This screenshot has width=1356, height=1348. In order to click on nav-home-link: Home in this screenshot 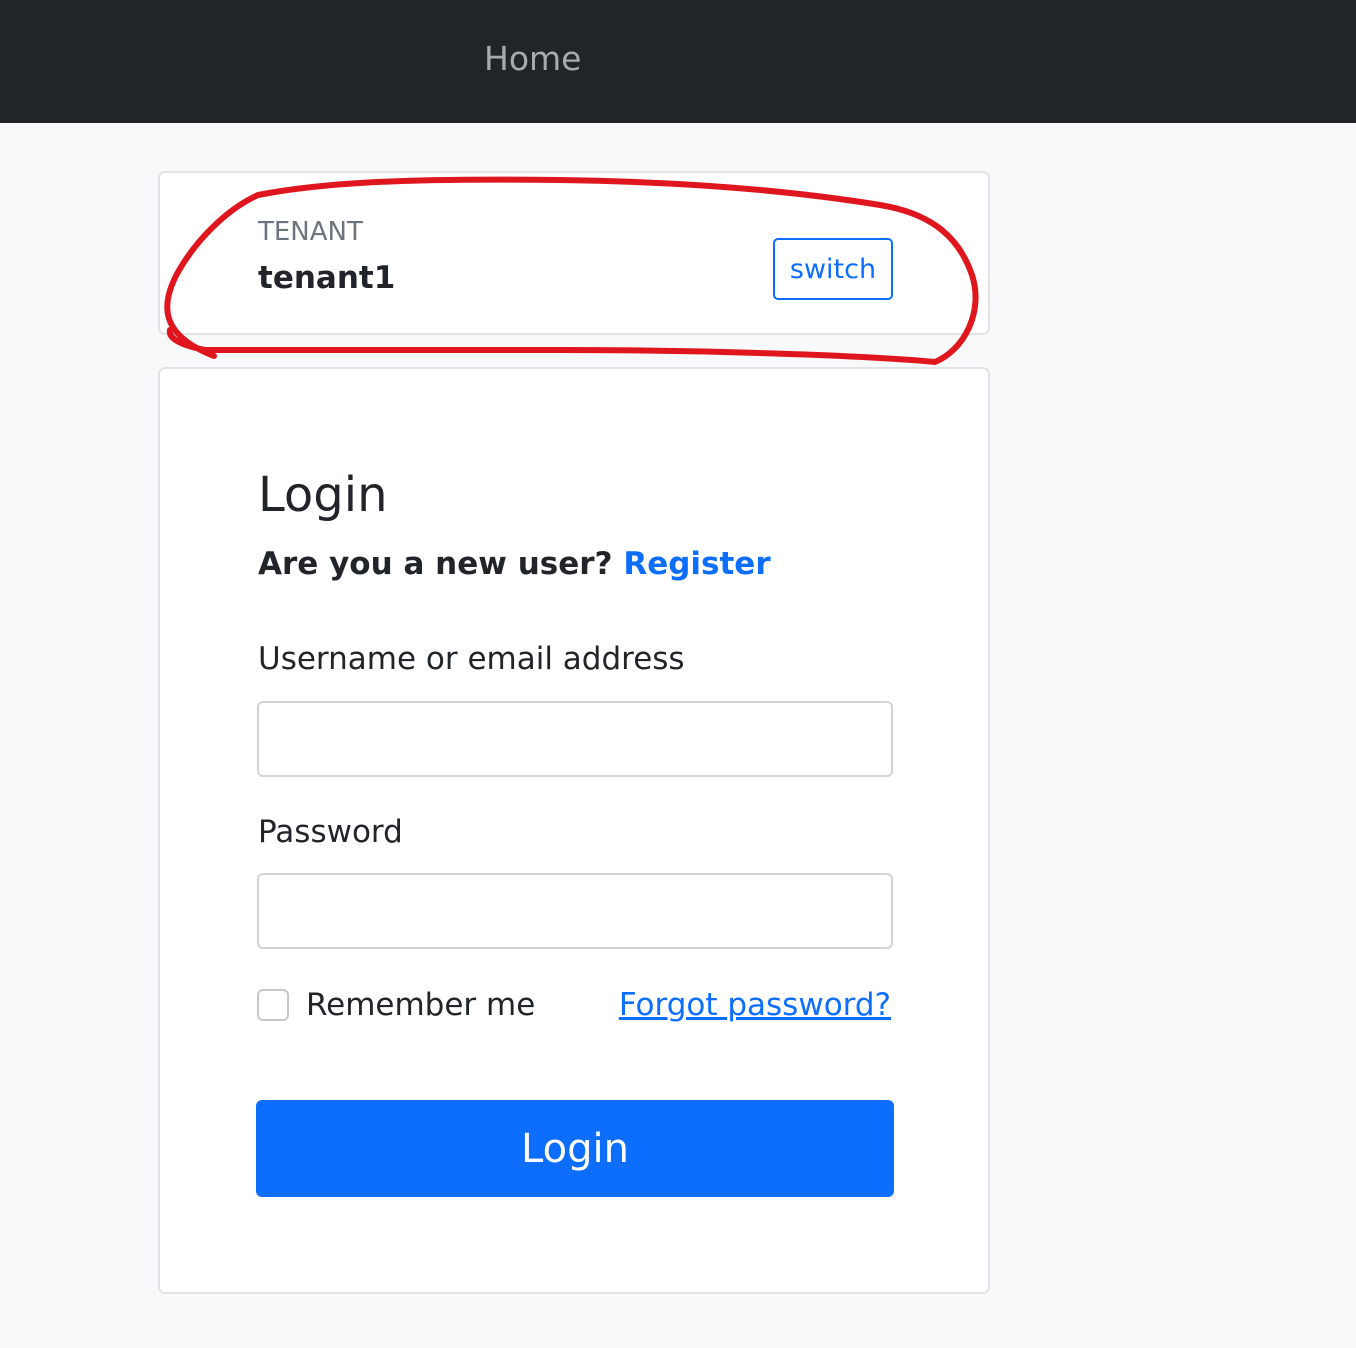, I will do `click(532, 59)`.